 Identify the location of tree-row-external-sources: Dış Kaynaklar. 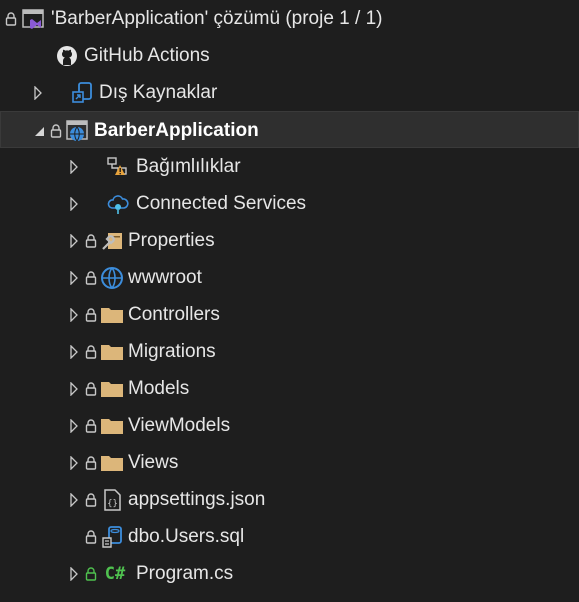
(289, 92).